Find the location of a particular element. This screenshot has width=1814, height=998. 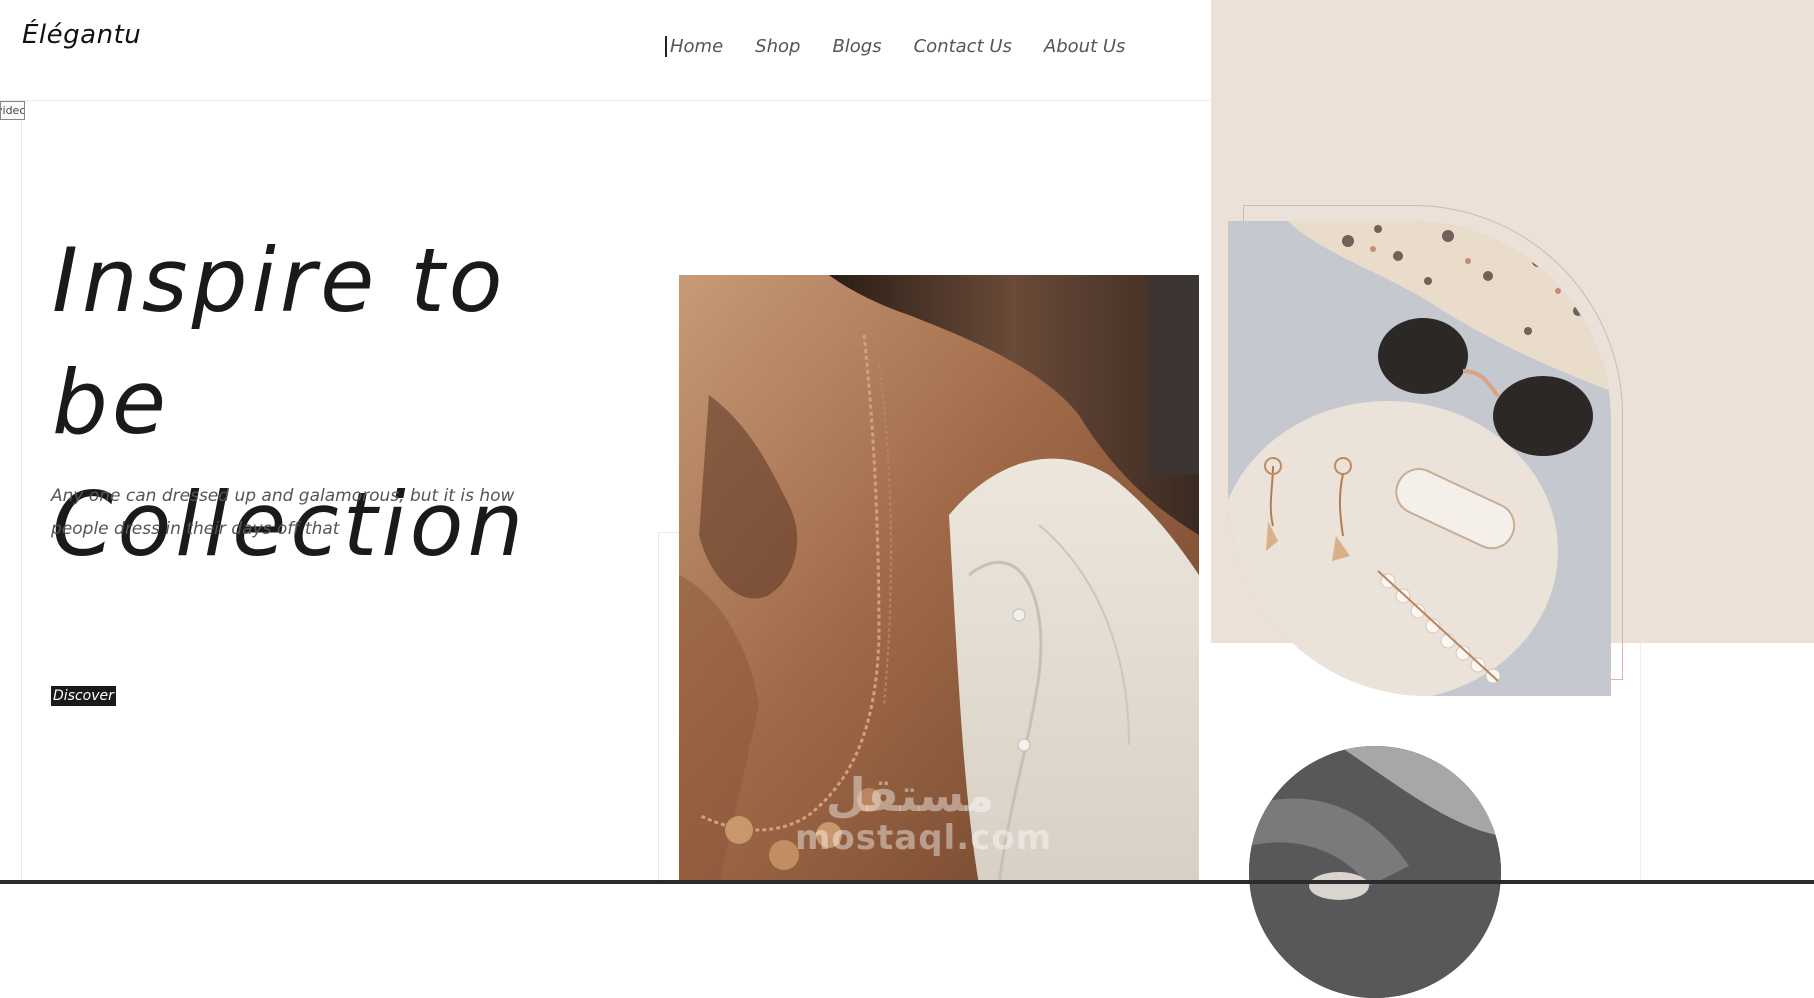

nav-contact-us: Contact Us is located at coordinates (963, 46).